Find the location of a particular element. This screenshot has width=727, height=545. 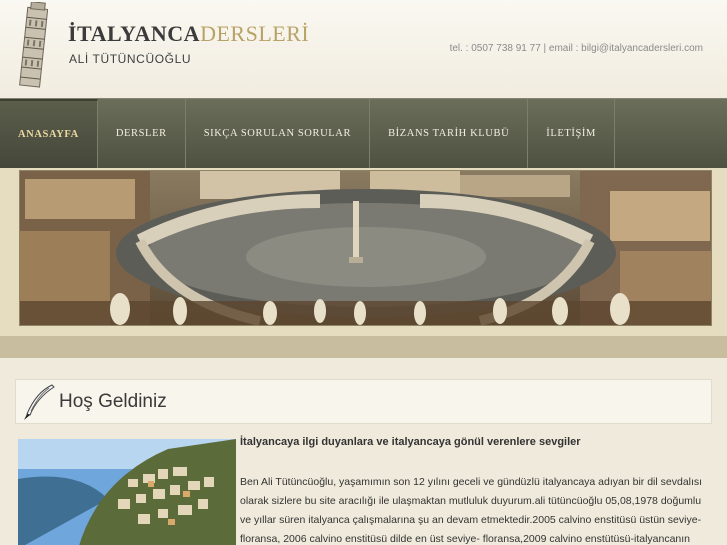

nav-item-iletisim: İLETİŞİM is located at coordinates (571, 133).